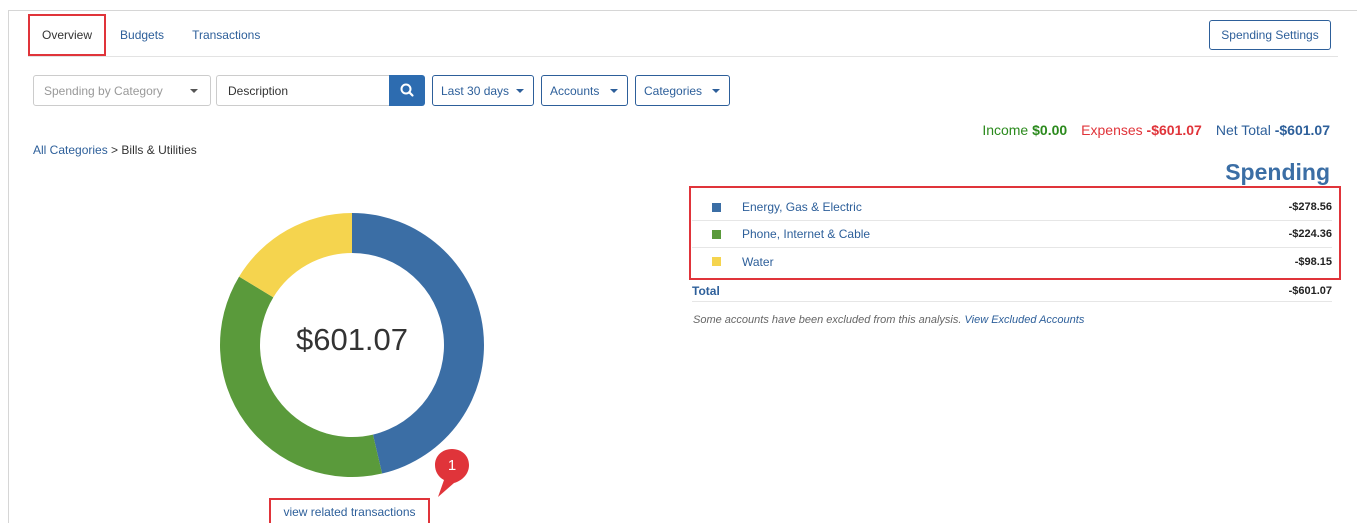  Describe the element at coordinates (1015, 234) in the screenshot. I see `legend-category-name: Phone, Internet & Cable` at that location.